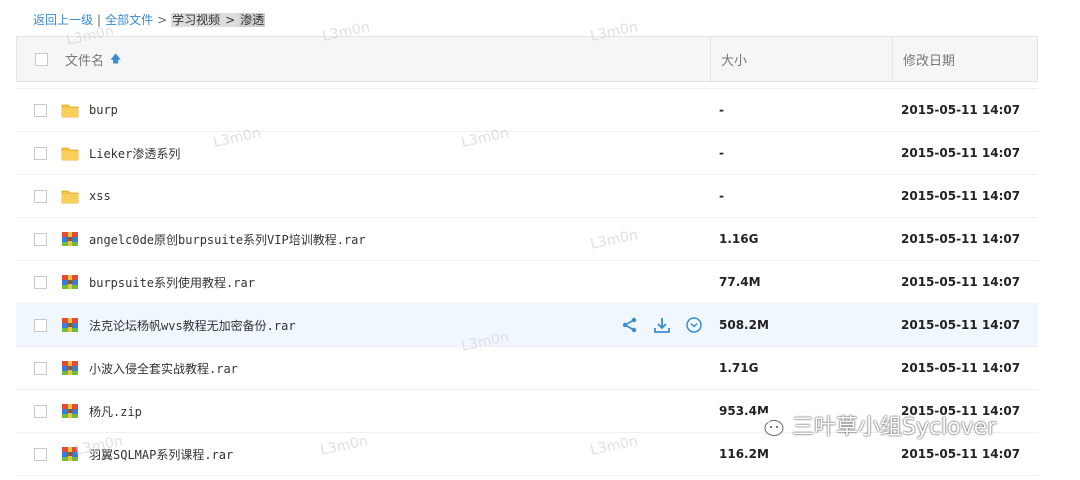 The height and width of the screenshot is (480, 1080). I want to click on table-row: 小波入侵全套实战教程.rar 1.71G 2015-05-11 14:07, so click(527, 368).